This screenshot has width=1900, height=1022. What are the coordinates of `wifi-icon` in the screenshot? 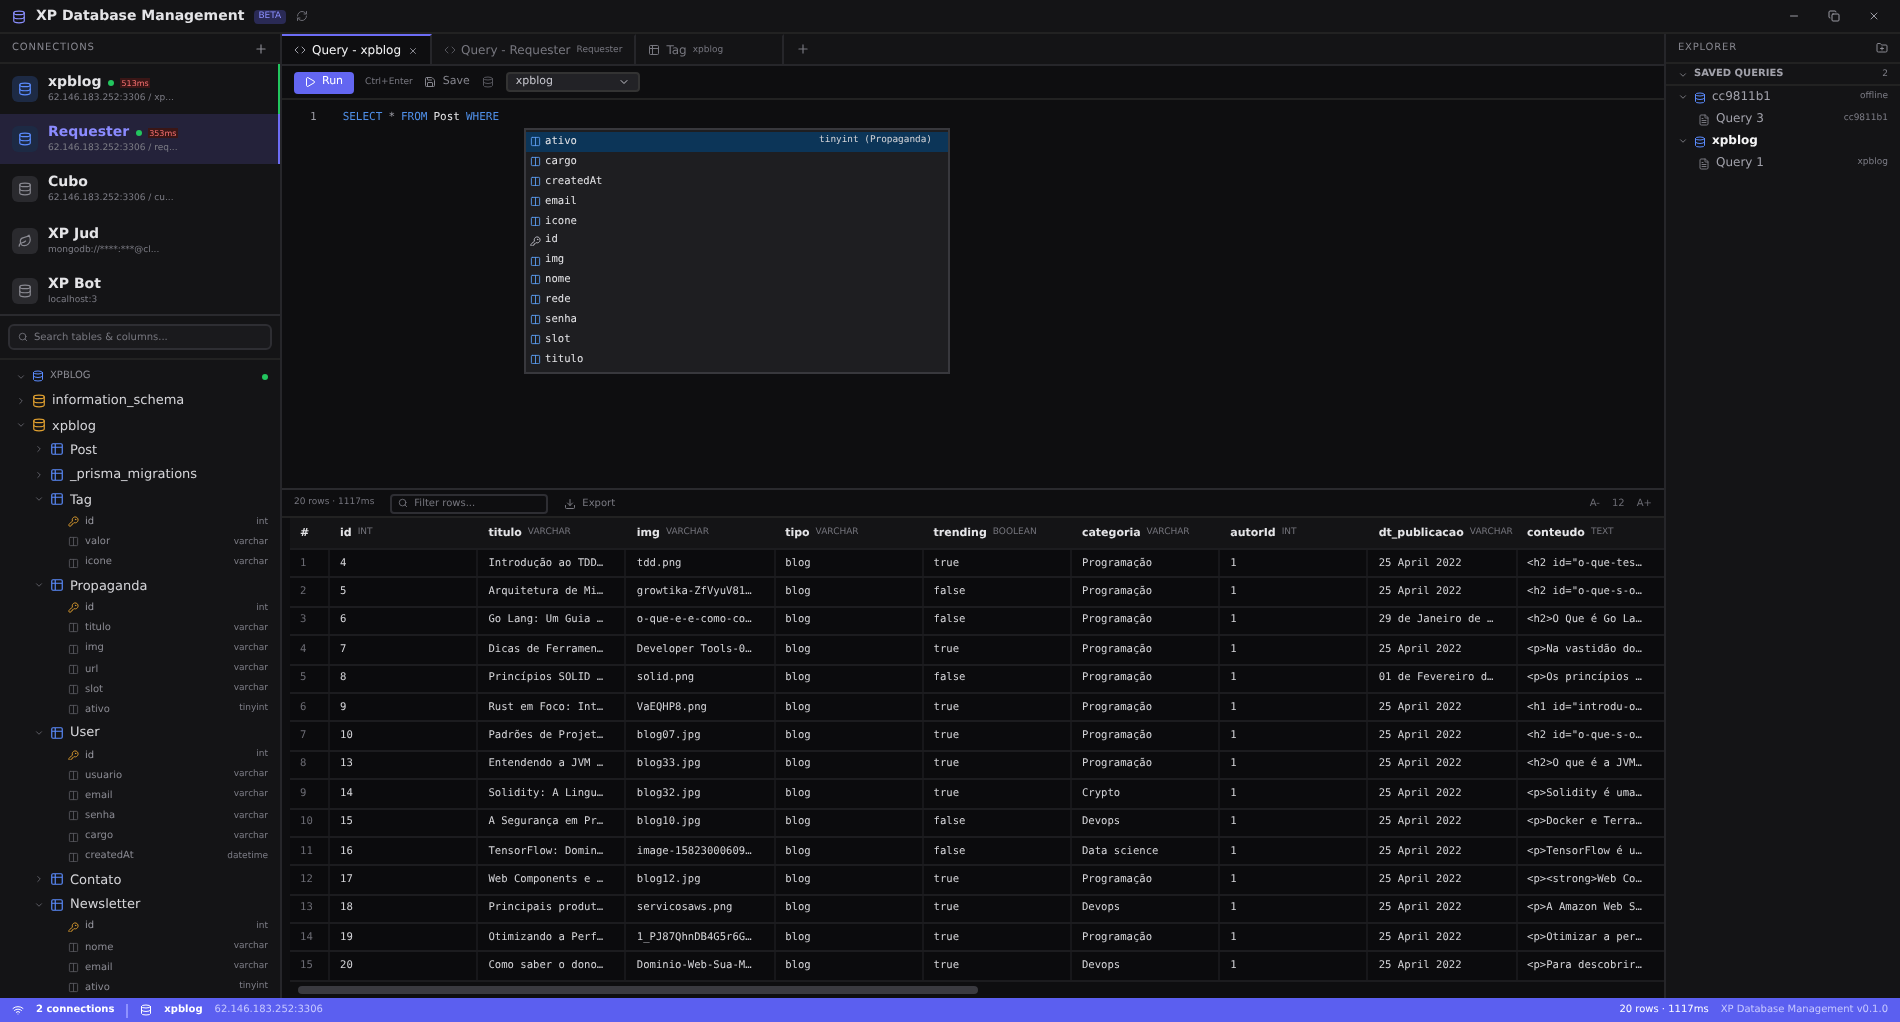 It's located at (18, 1010).